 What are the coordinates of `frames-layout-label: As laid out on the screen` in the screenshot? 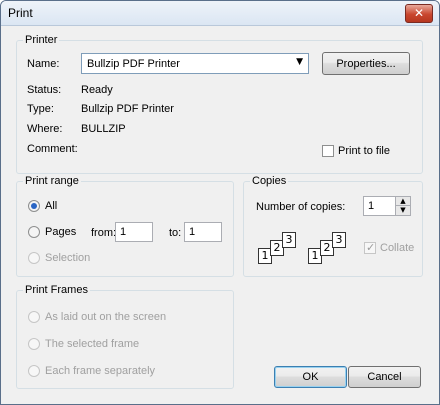 It's located at (105, 317).